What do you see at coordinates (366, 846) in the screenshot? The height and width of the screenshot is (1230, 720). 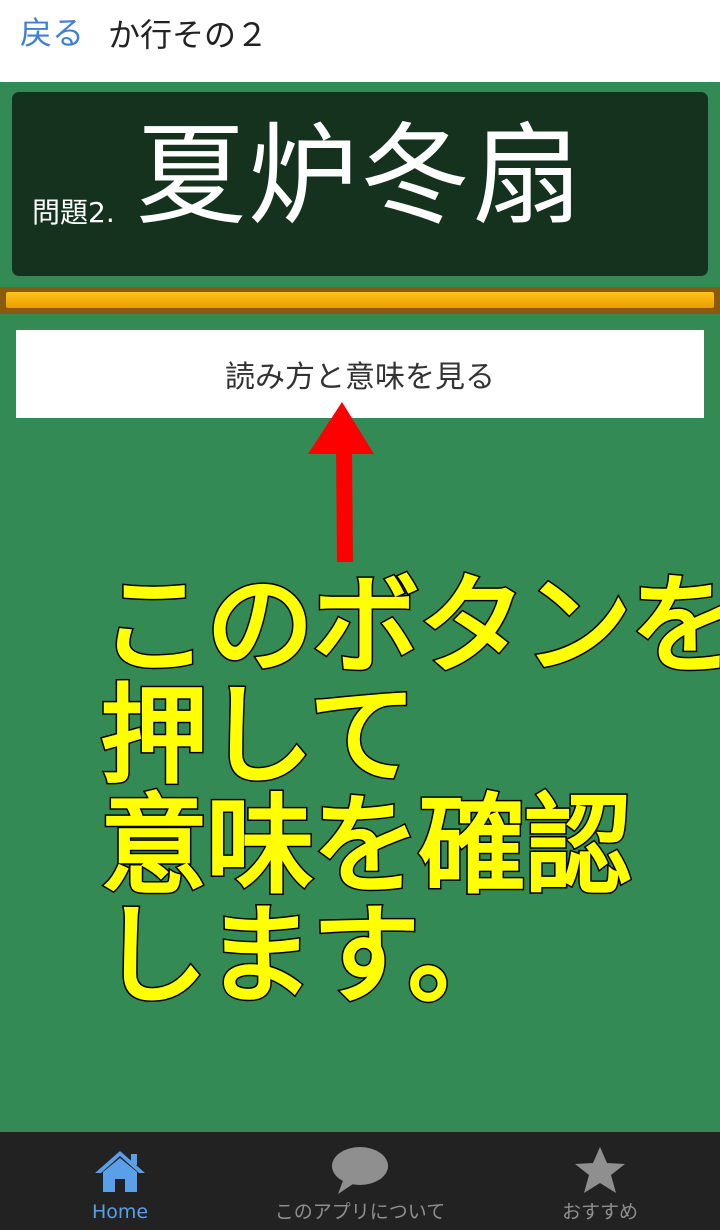 I see `annotation-line-3: 意味を確認` at bounding box center [366, 846].